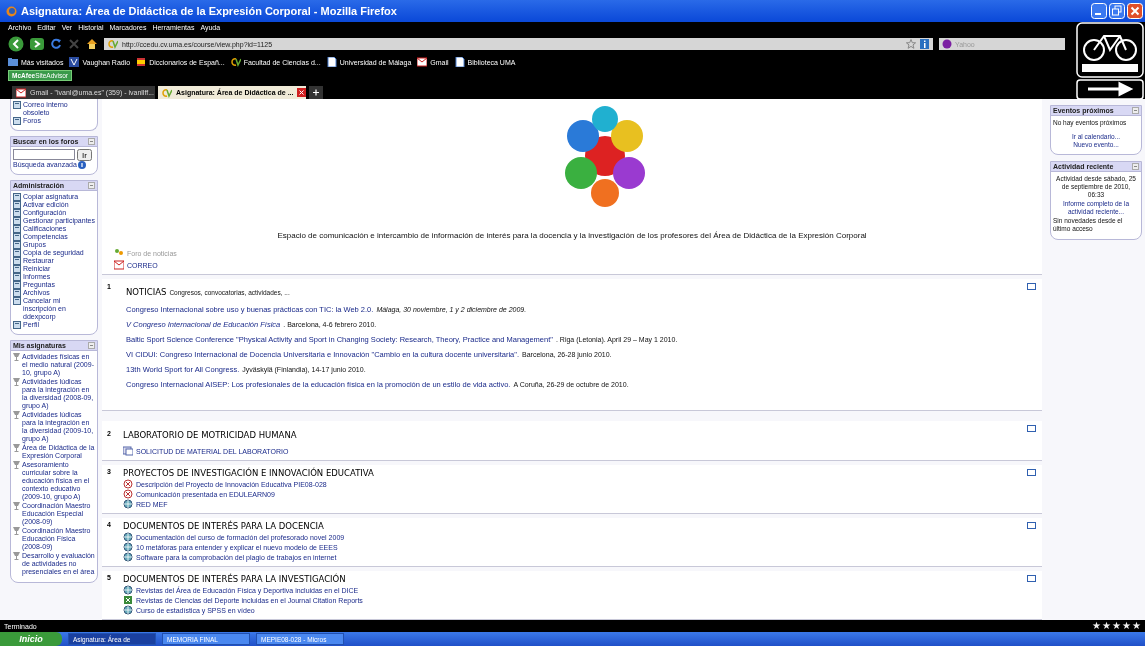 The image size is (1145, 646). I want to click on section-title: DOCUMENTOS DE INTERÉS PARA LA DOCENCIA, so click(223, 526).